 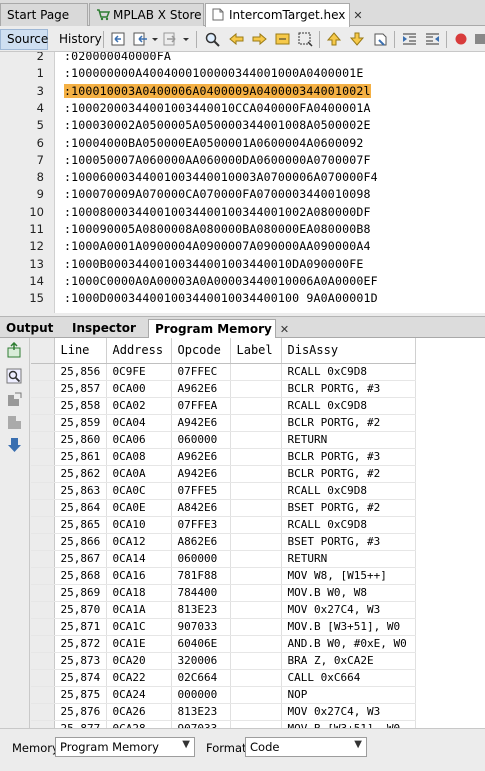 I want to click on shift-left-icon, so click(x=409, y=39).